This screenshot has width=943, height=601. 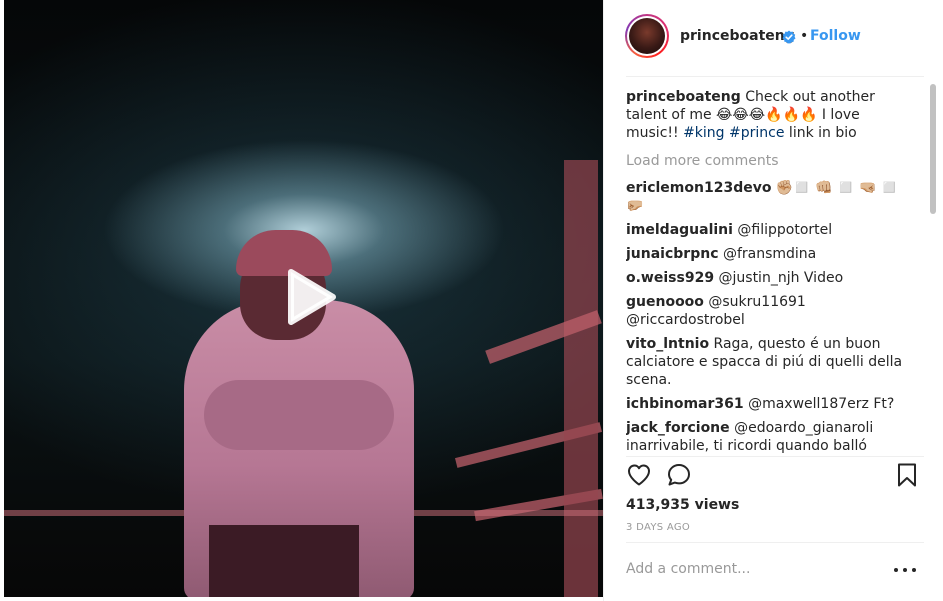 I want to click on load-more-comments-button: Load more comments, so click(x=767, y=161).